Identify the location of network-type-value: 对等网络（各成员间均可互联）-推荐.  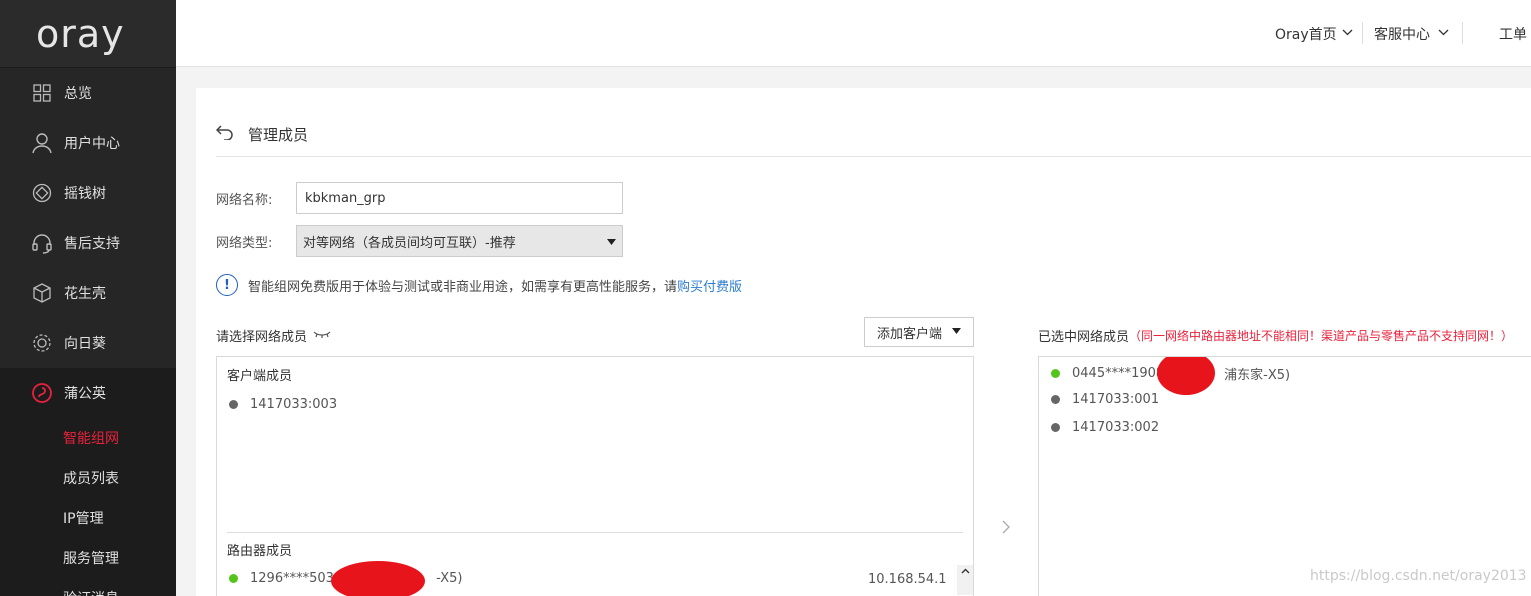
(409, 243).